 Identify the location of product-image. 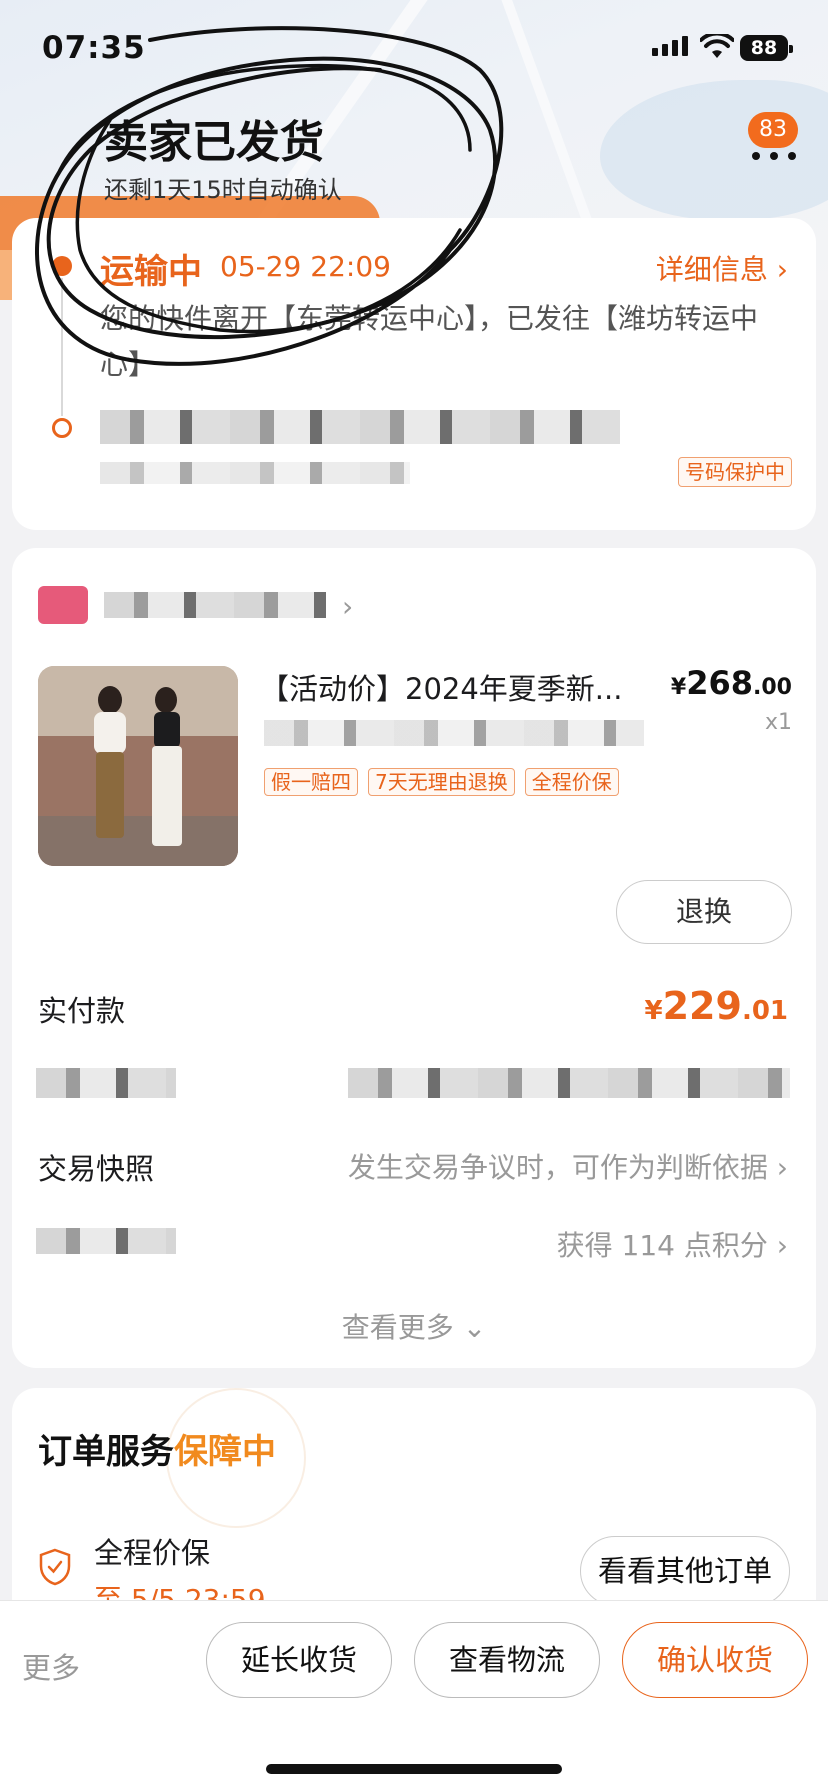
(138, 766).